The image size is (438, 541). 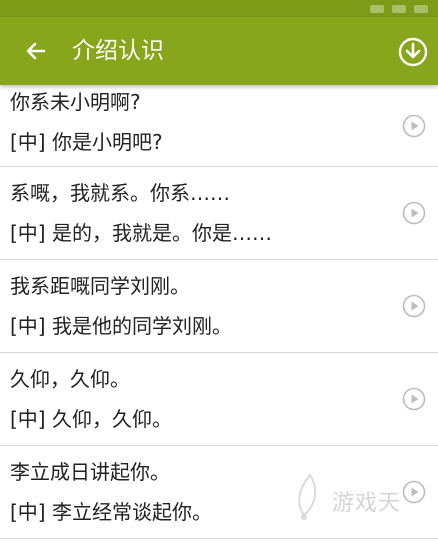 What do you see at coordinates (194, 122) in the screenshot?
I see `phrase-text: 你系未小明啊? [中] 你是小明吧?` at bounding box center [194, 122].